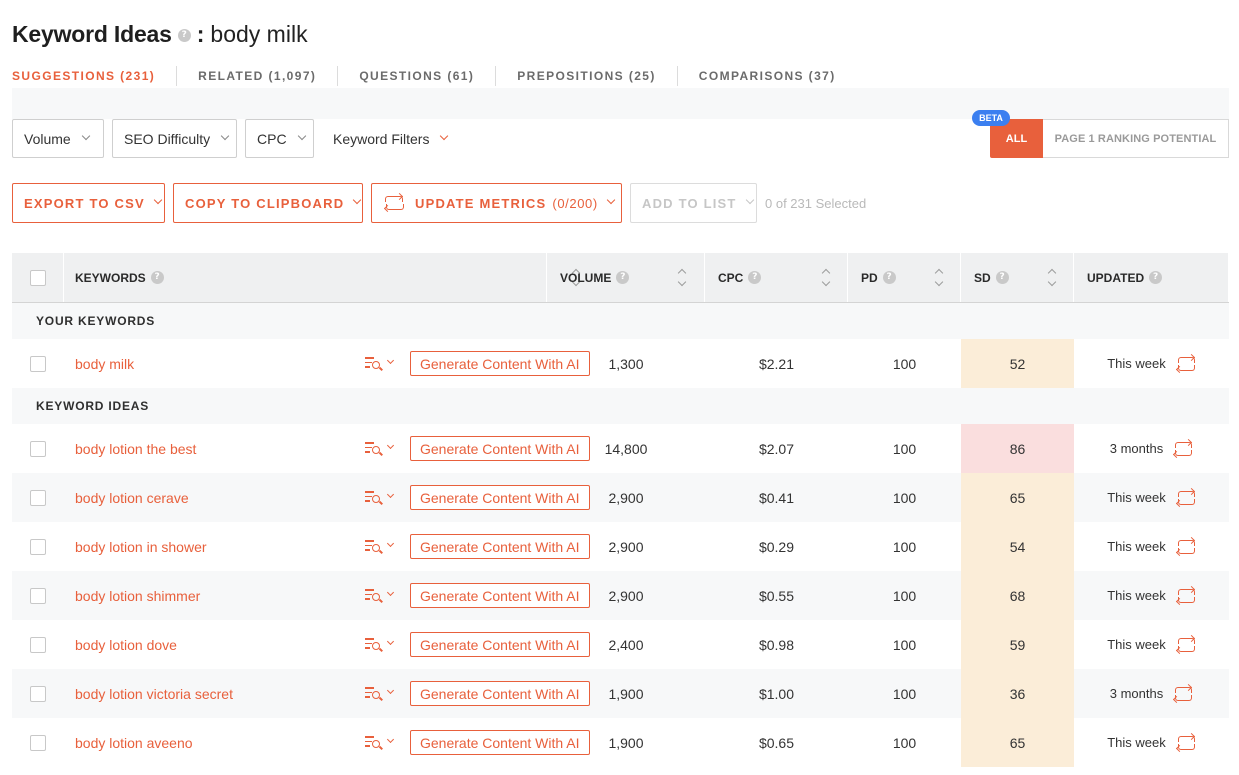 This screenshot has height=775, width=1239. What do you see at coordinates (496, 203) in the screenshot?
I see `update-metrics-button: UPDATE METRICS (0/200)` at bounding box center [496, 203].